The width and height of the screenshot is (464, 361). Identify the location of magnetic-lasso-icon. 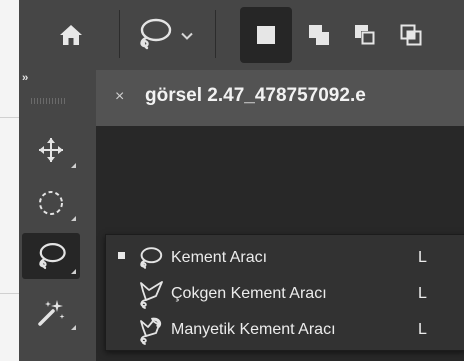
(151, 331).